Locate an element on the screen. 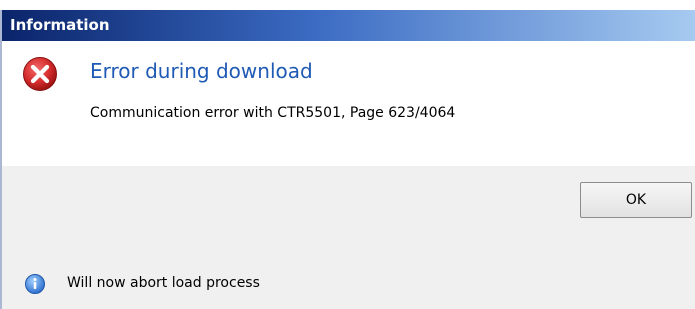  title-bar: Information is located at coordinates (348, 25).